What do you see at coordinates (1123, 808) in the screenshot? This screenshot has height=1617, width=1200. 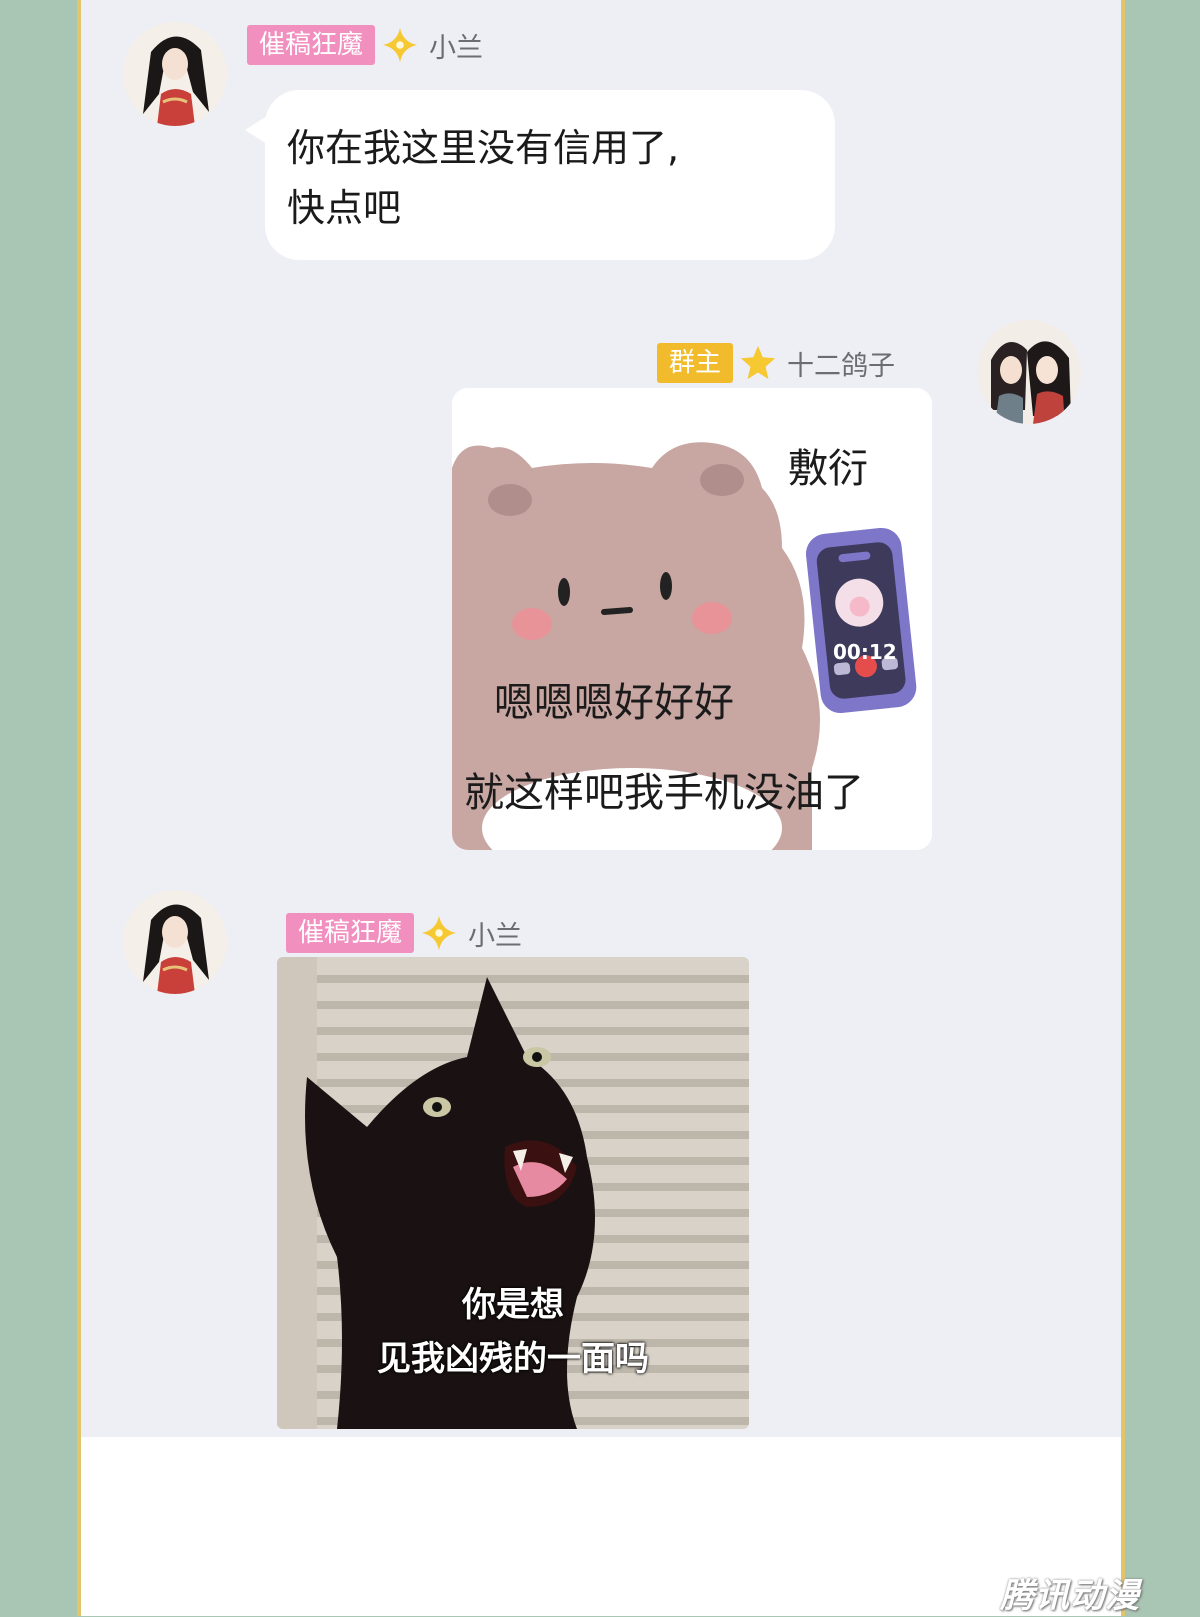 I see `frame-line-right` at bounding box center [1123, 808].